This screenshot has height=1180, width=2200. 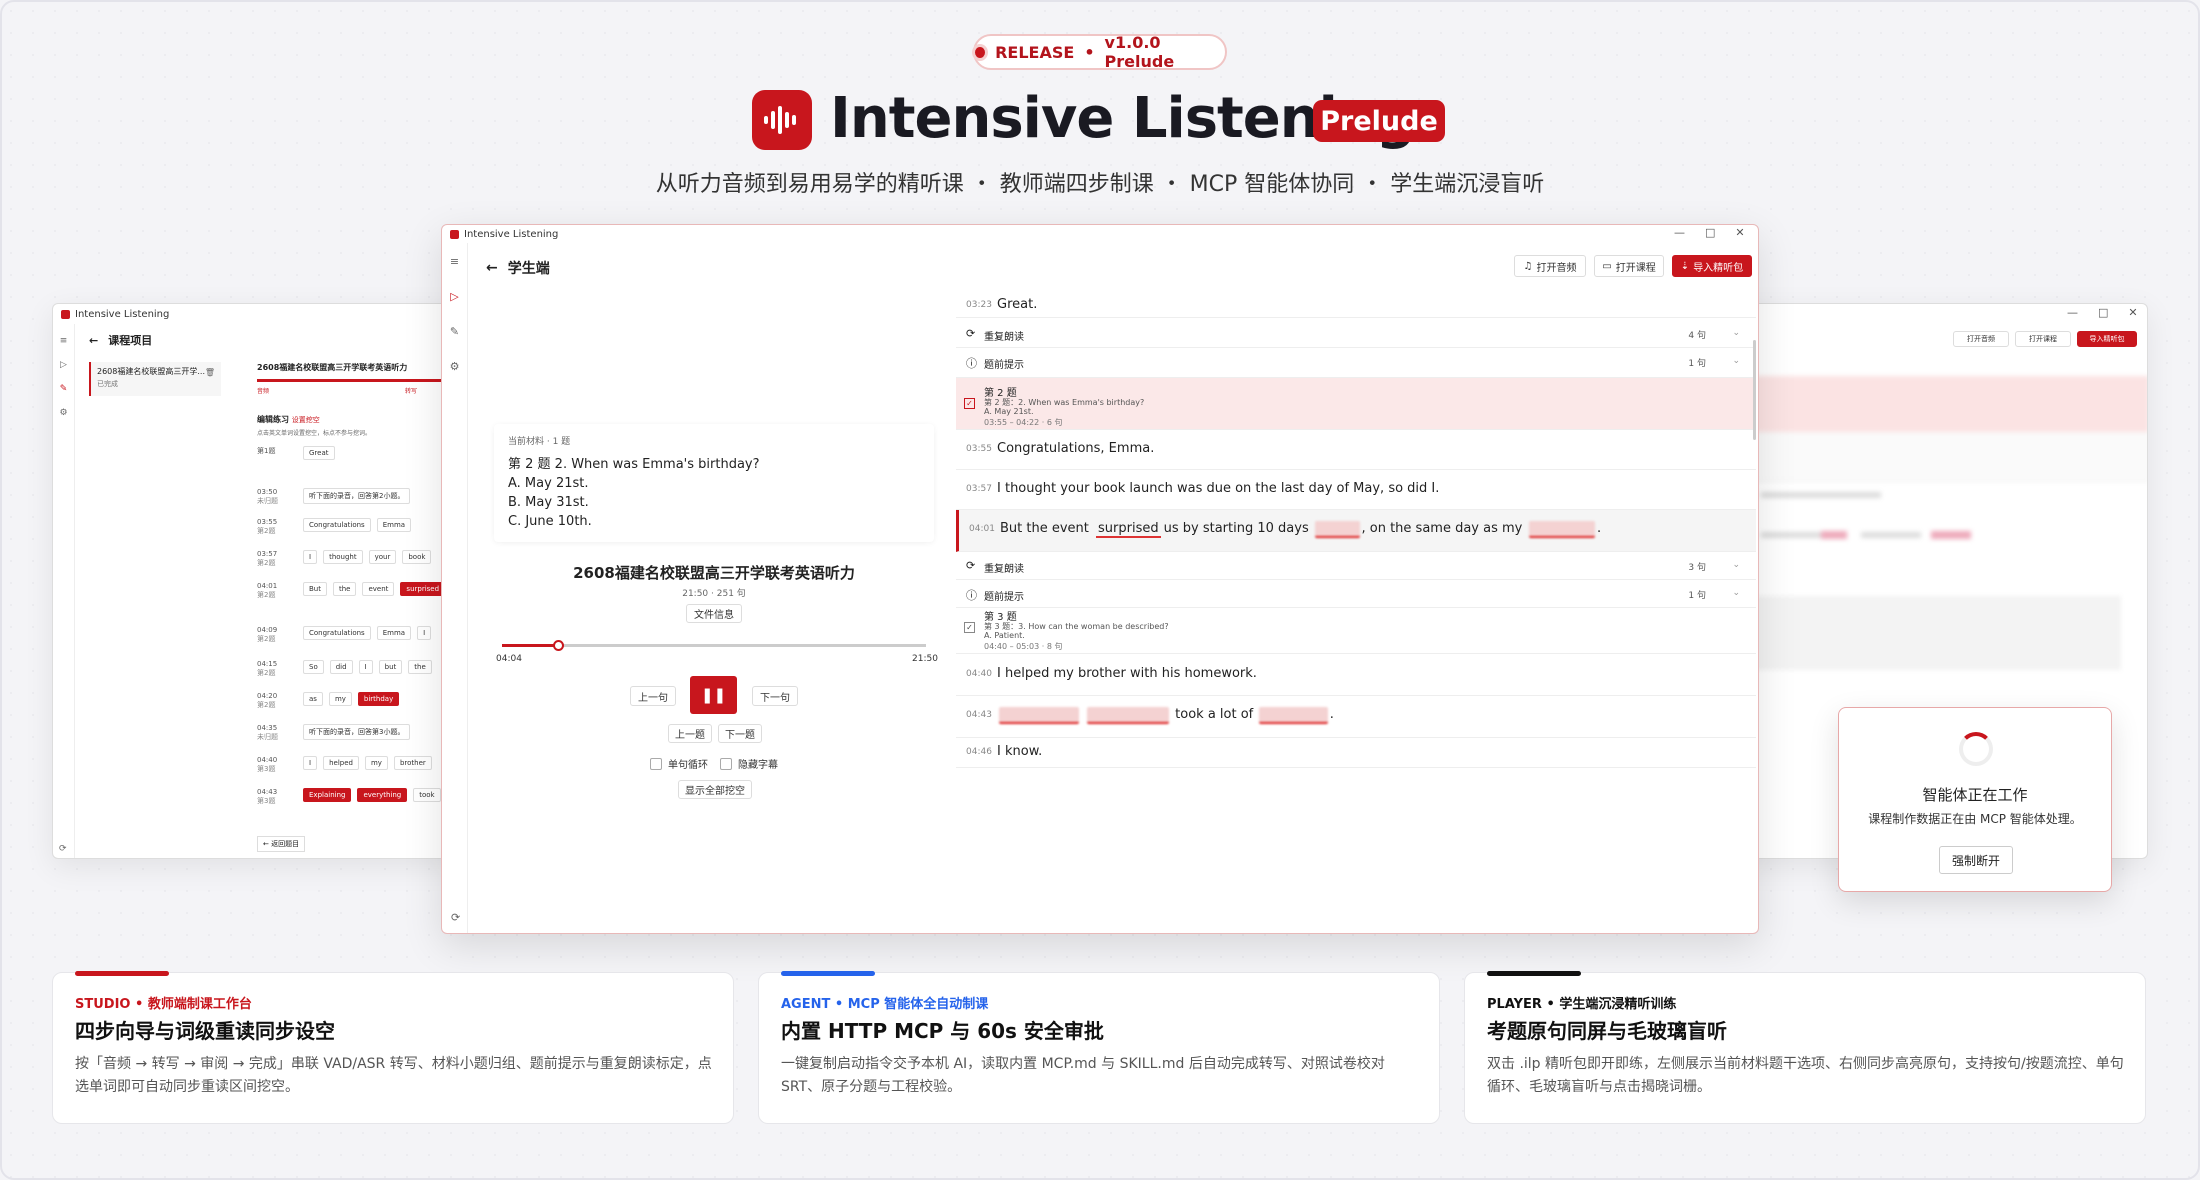 I want to click on word-chip: did, so click(x=341, y=667).